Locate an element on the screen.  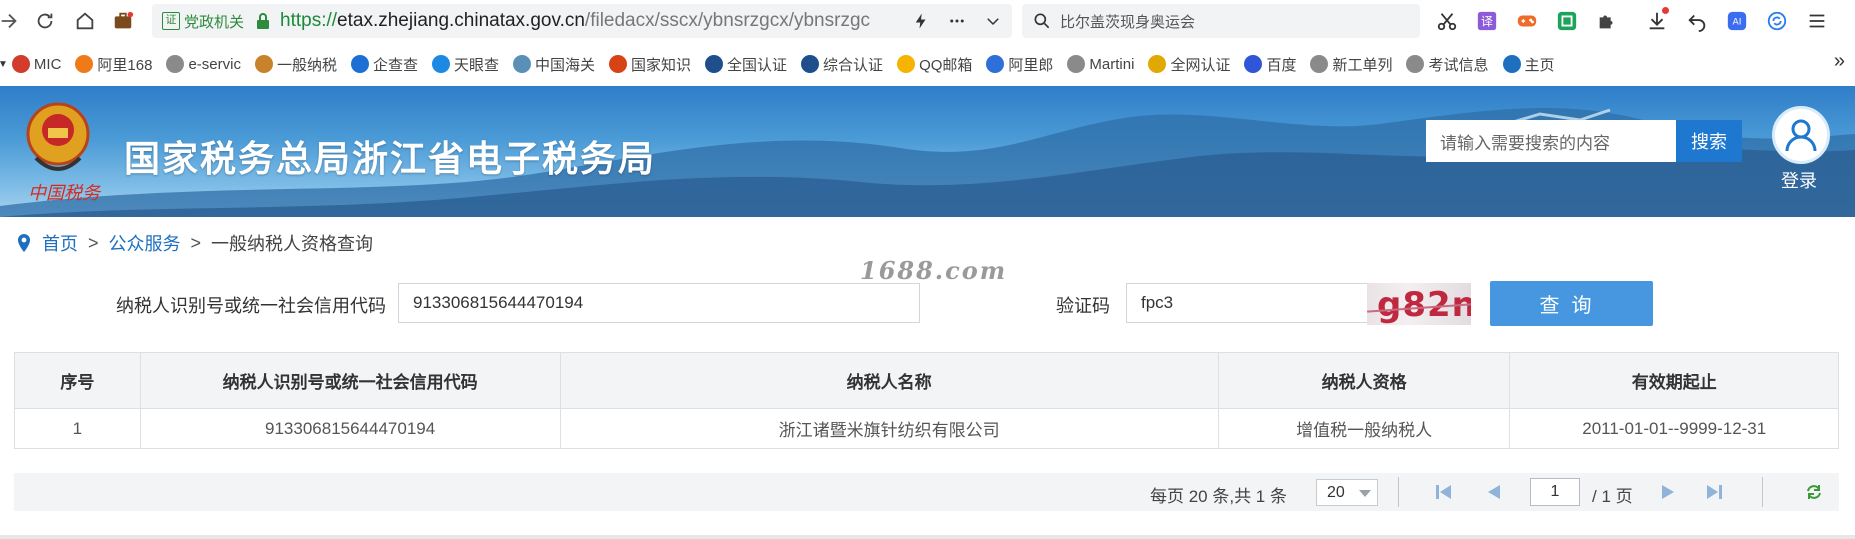
more-dots-icon is located at coordinates (957, 21).